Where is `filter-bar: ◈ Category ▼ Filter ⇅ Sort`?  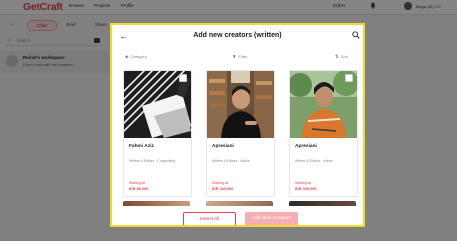
filter-bar: ◈ Category ▼ Filter ⇅ Sort is located at coordinates (237, 57).